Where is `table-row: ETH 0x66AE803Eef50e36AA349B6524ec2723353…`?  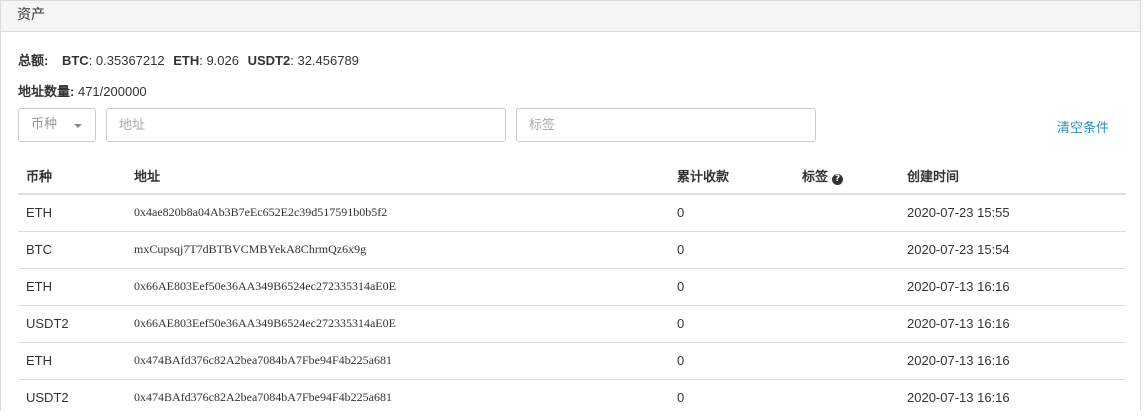 table-row: ETH 0x66AE803Eef50e36AA349B6524ec2723353… is located at coordinates (572, 286).